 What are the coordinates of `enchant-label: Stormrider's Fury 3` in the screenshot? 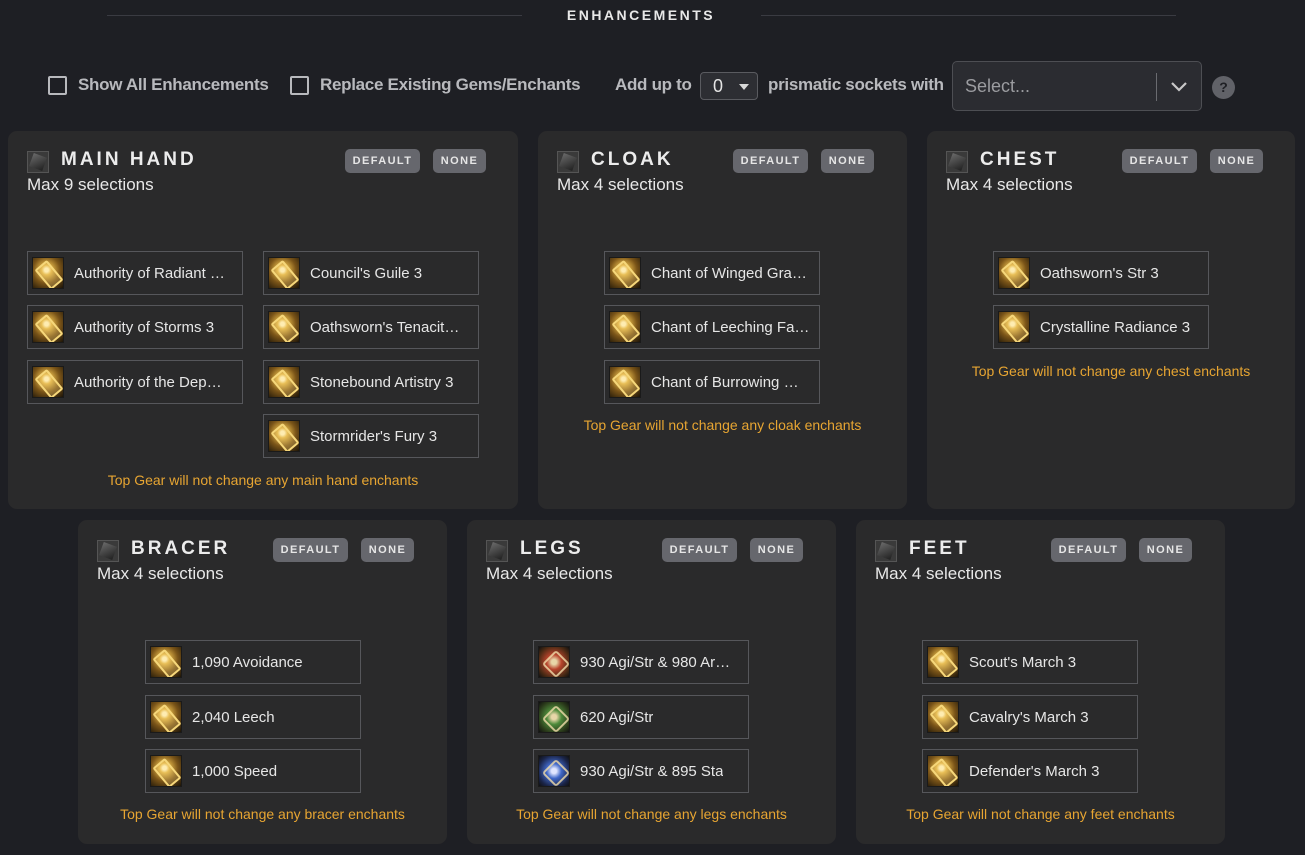 It's located at (374, 436).